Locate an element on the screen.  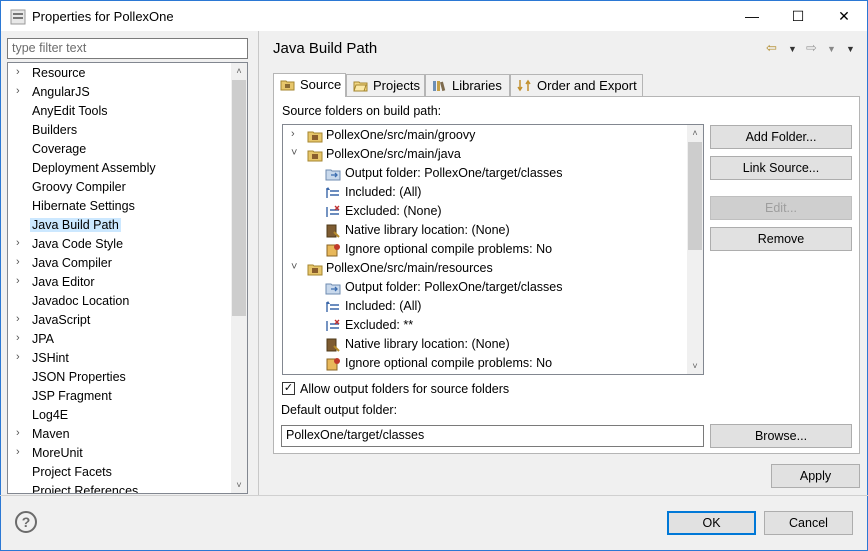
tree-item-label: AnyEdit Tools is located at coordinates (70, 111).